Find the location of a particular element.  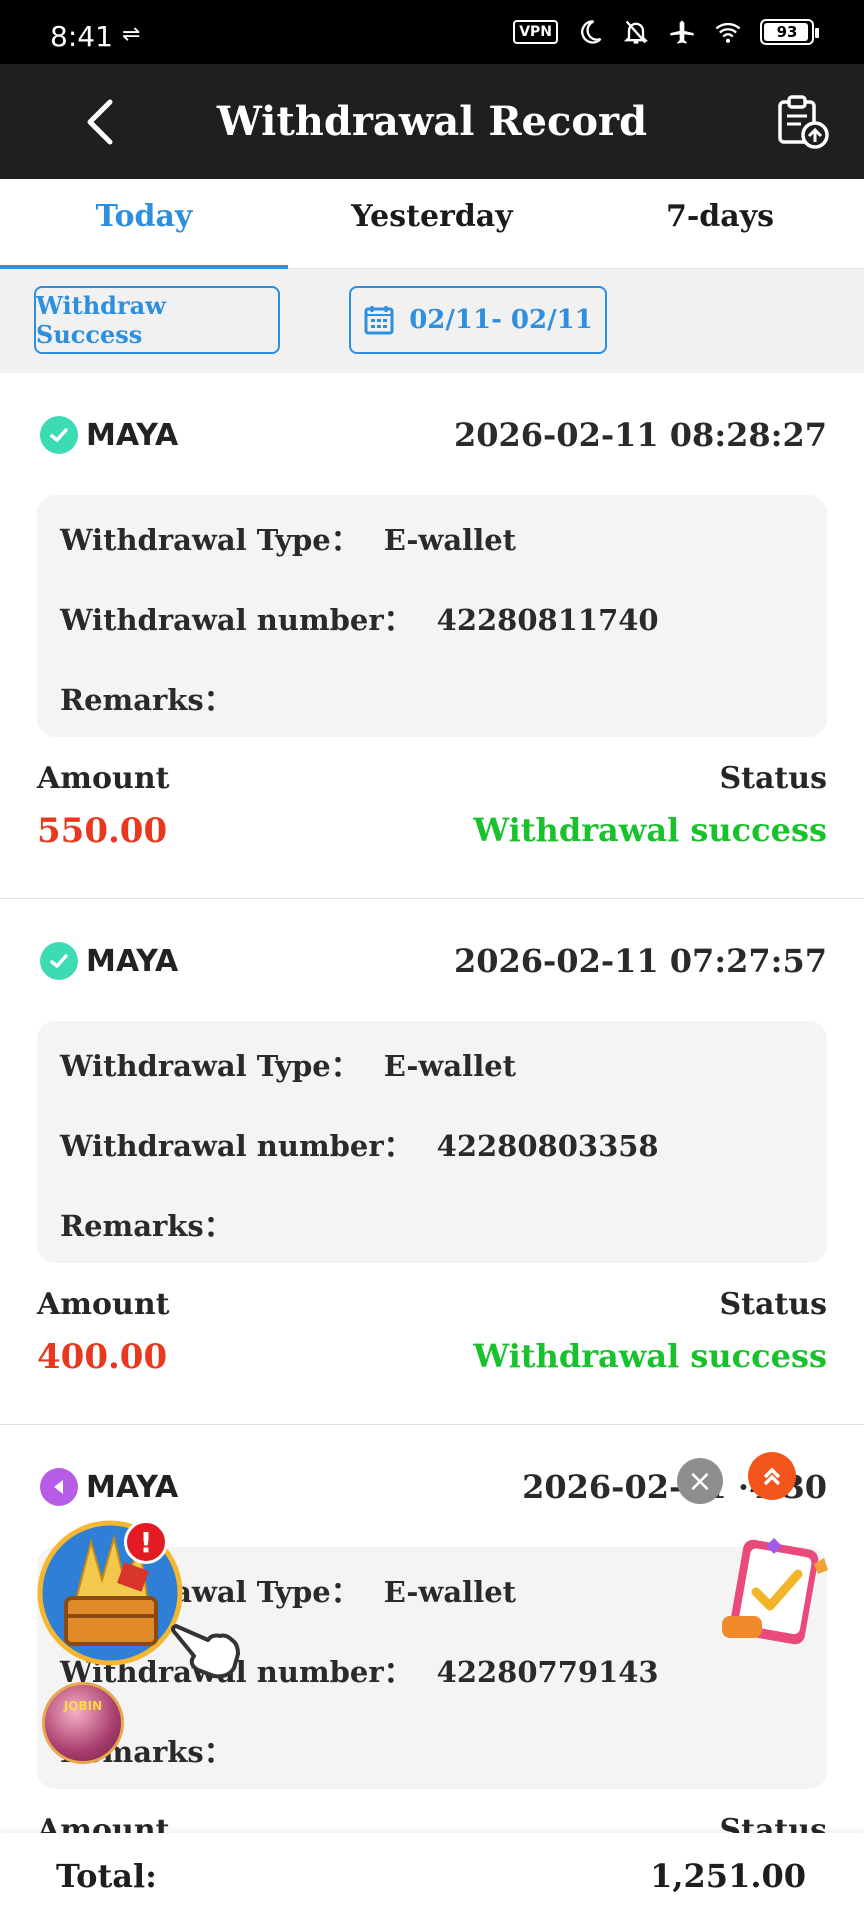

amount-value: 400.00 is located at coordinates (102, 1357).